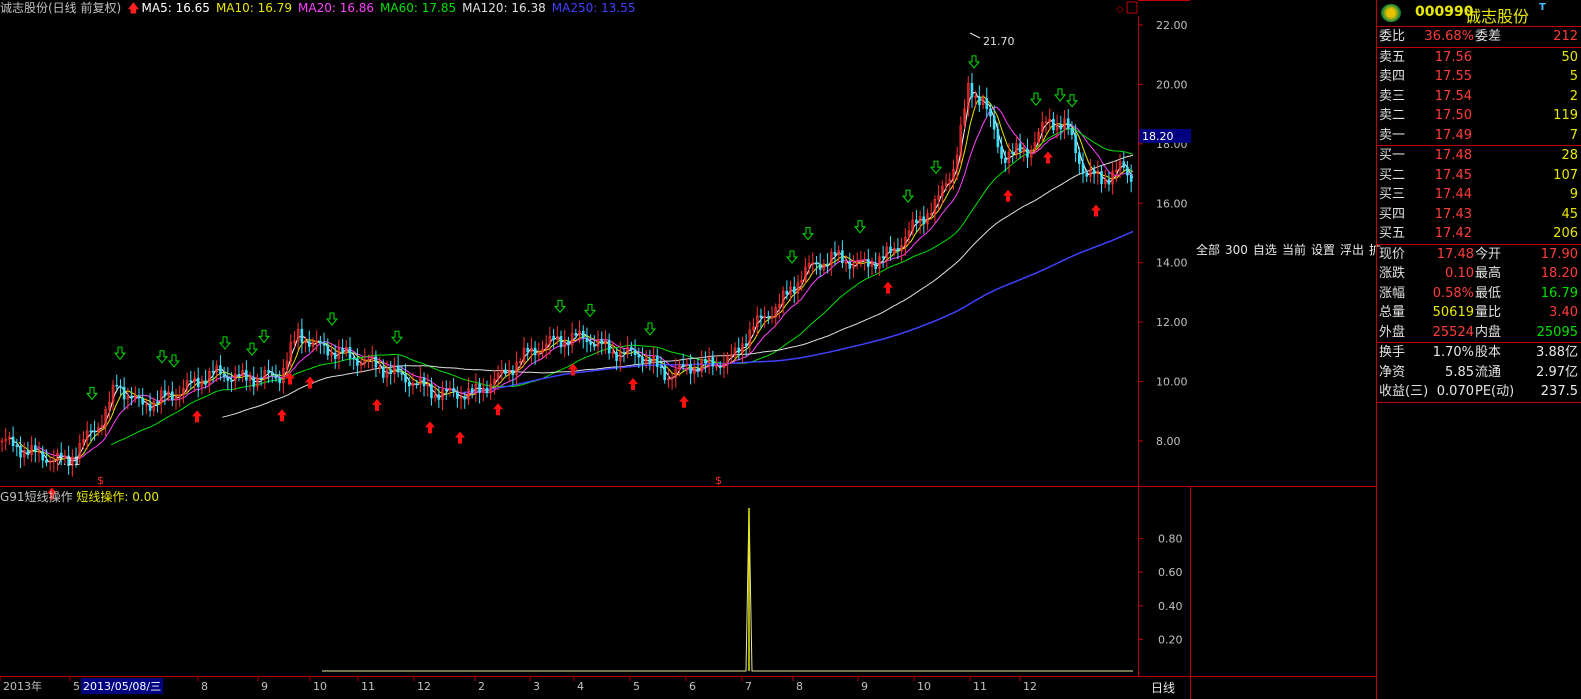 The height and width of the screenshot is (699, 1581). I want to click on ma20-label: MA20: 16.86, so click(336, 8).